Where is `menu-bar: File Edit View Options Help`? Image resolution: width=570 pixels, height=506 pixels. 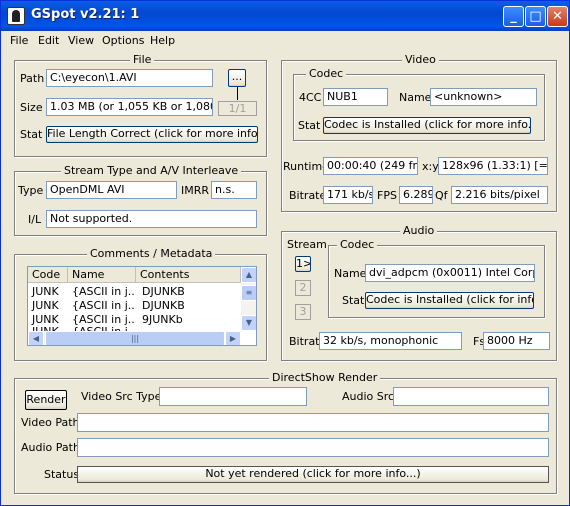
menu-bar: File Edit View Options Help is located at coordinates (285, 40).